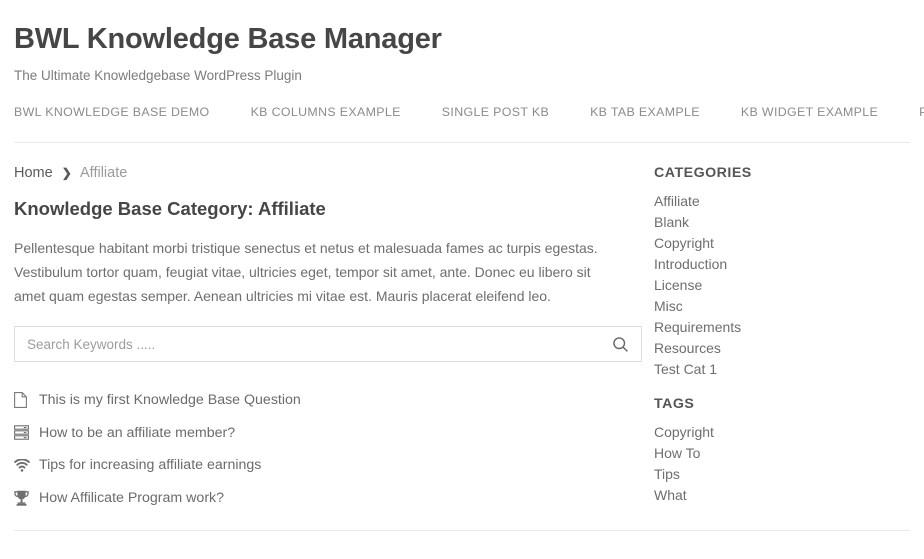 This screenshot has height=559, width=924. I want to click on article-link: How to be an affiliate member?, so click(137, 433).